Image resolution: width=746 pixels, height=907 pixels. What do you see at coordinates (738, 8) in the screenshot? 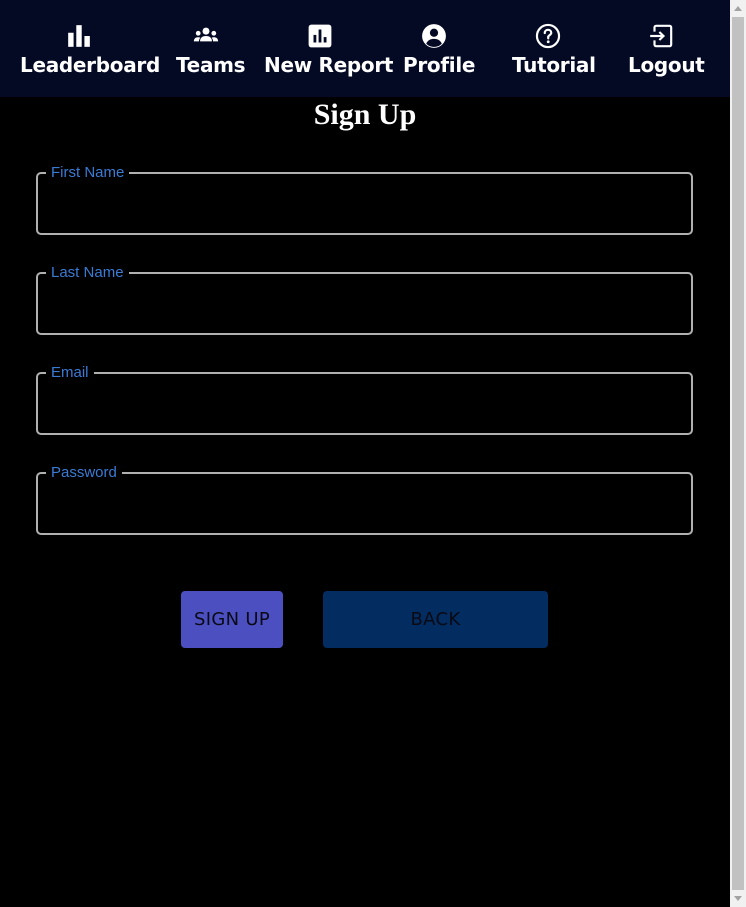
I see `scroll-up-arrow-icon` at bounding box center [738, 8].